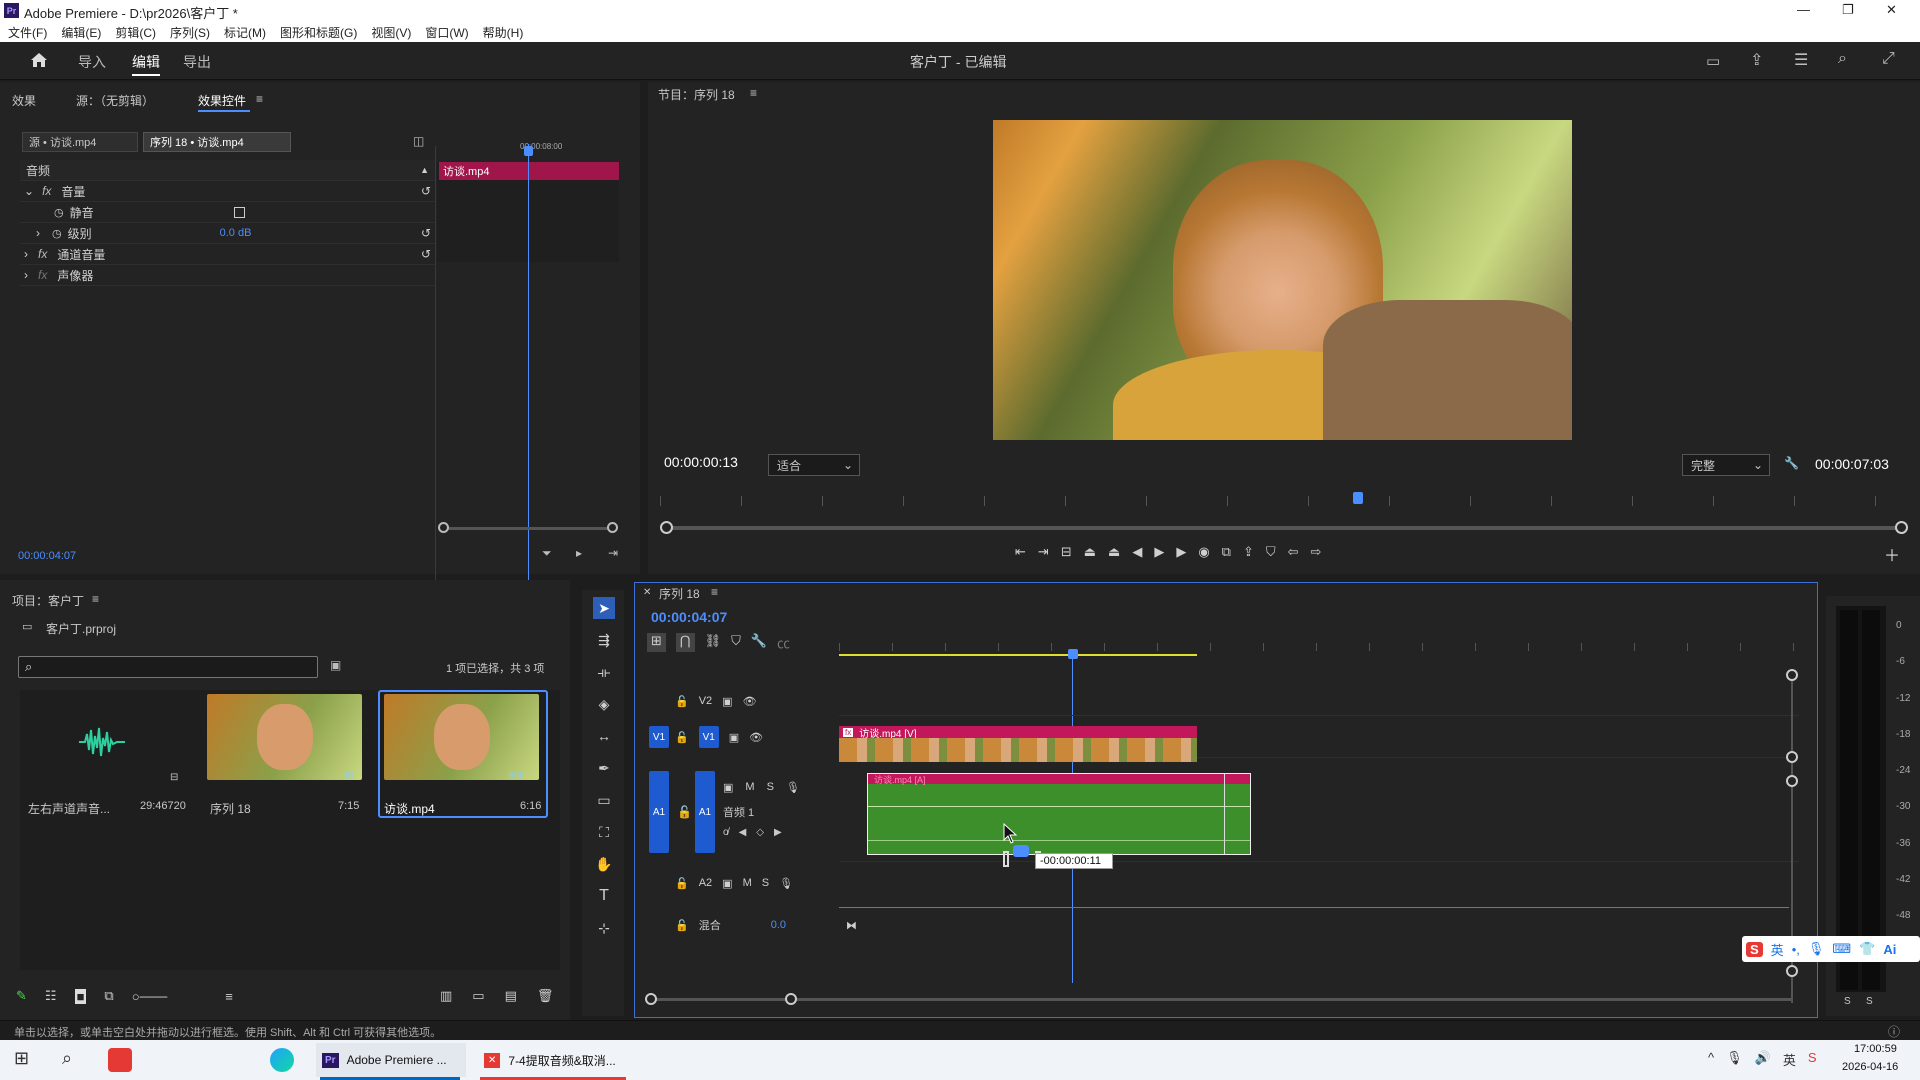  What do you see at coordinates (236, 233) in the screenshot?
I see `level-value: 0.0 dB` at bounding box center [236, 233].